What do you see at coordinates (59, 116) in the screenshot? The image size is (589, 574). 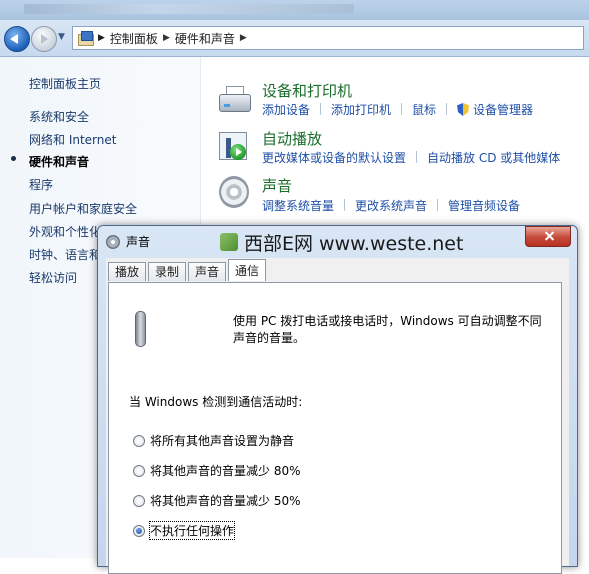 I see `nav-item-system-security: 系统和安全` at bounding box center [59, 116].